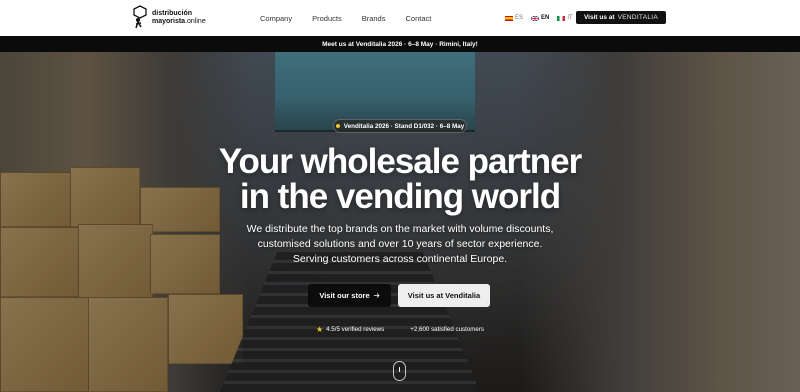 This screenshot has height=392, width=800. I want to click on main-nav: Company Products Brands Contact, so click(355, 18).